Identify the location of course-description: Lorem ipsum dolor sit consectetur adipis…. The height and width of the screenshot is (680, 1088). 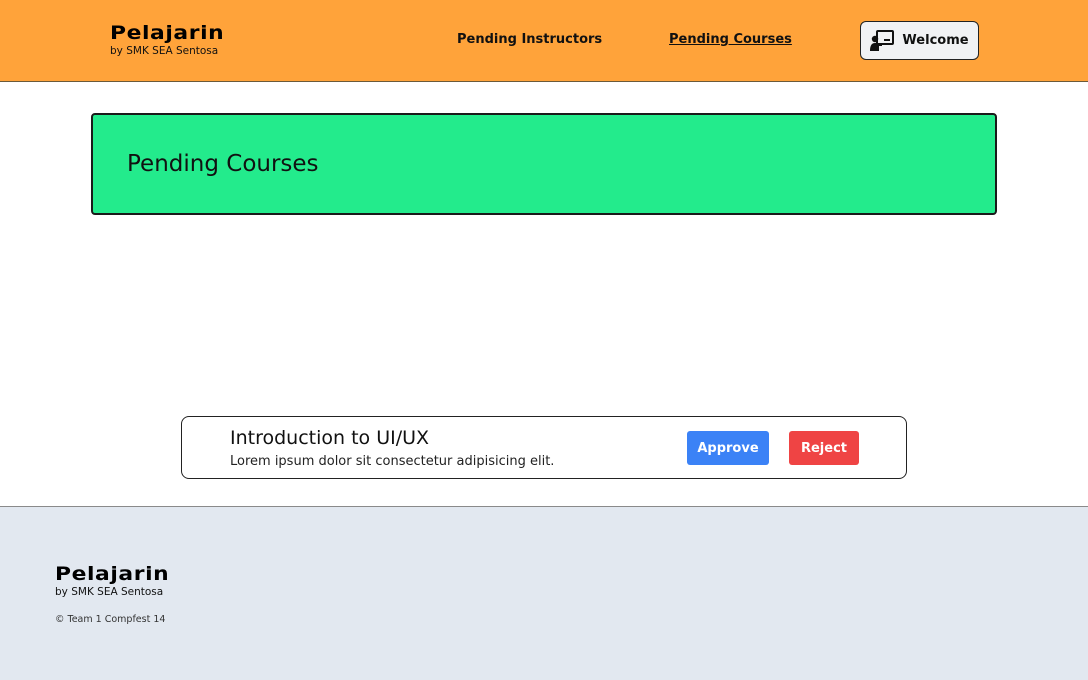
(392, 461).